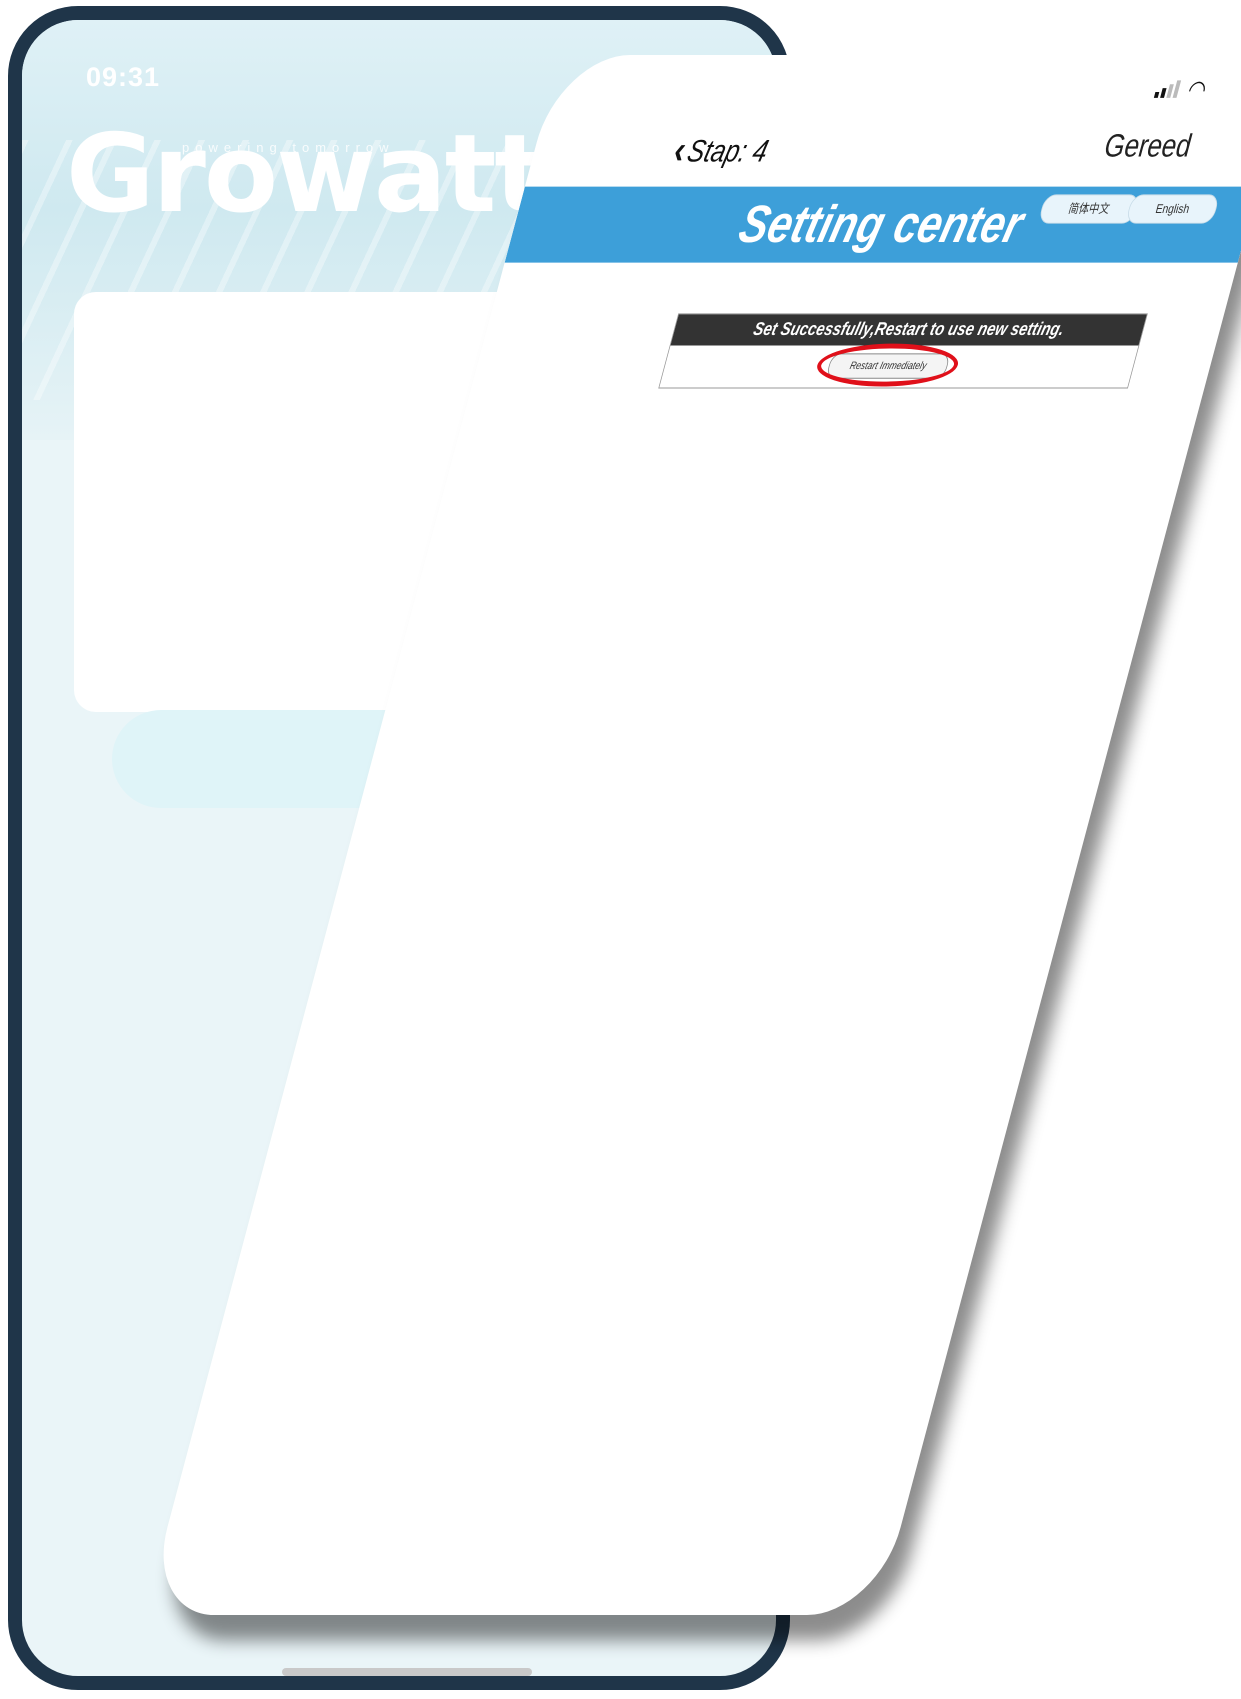 The image size is (1241, 1699). I want to click on background-time: 09:31, so click(123, 77).